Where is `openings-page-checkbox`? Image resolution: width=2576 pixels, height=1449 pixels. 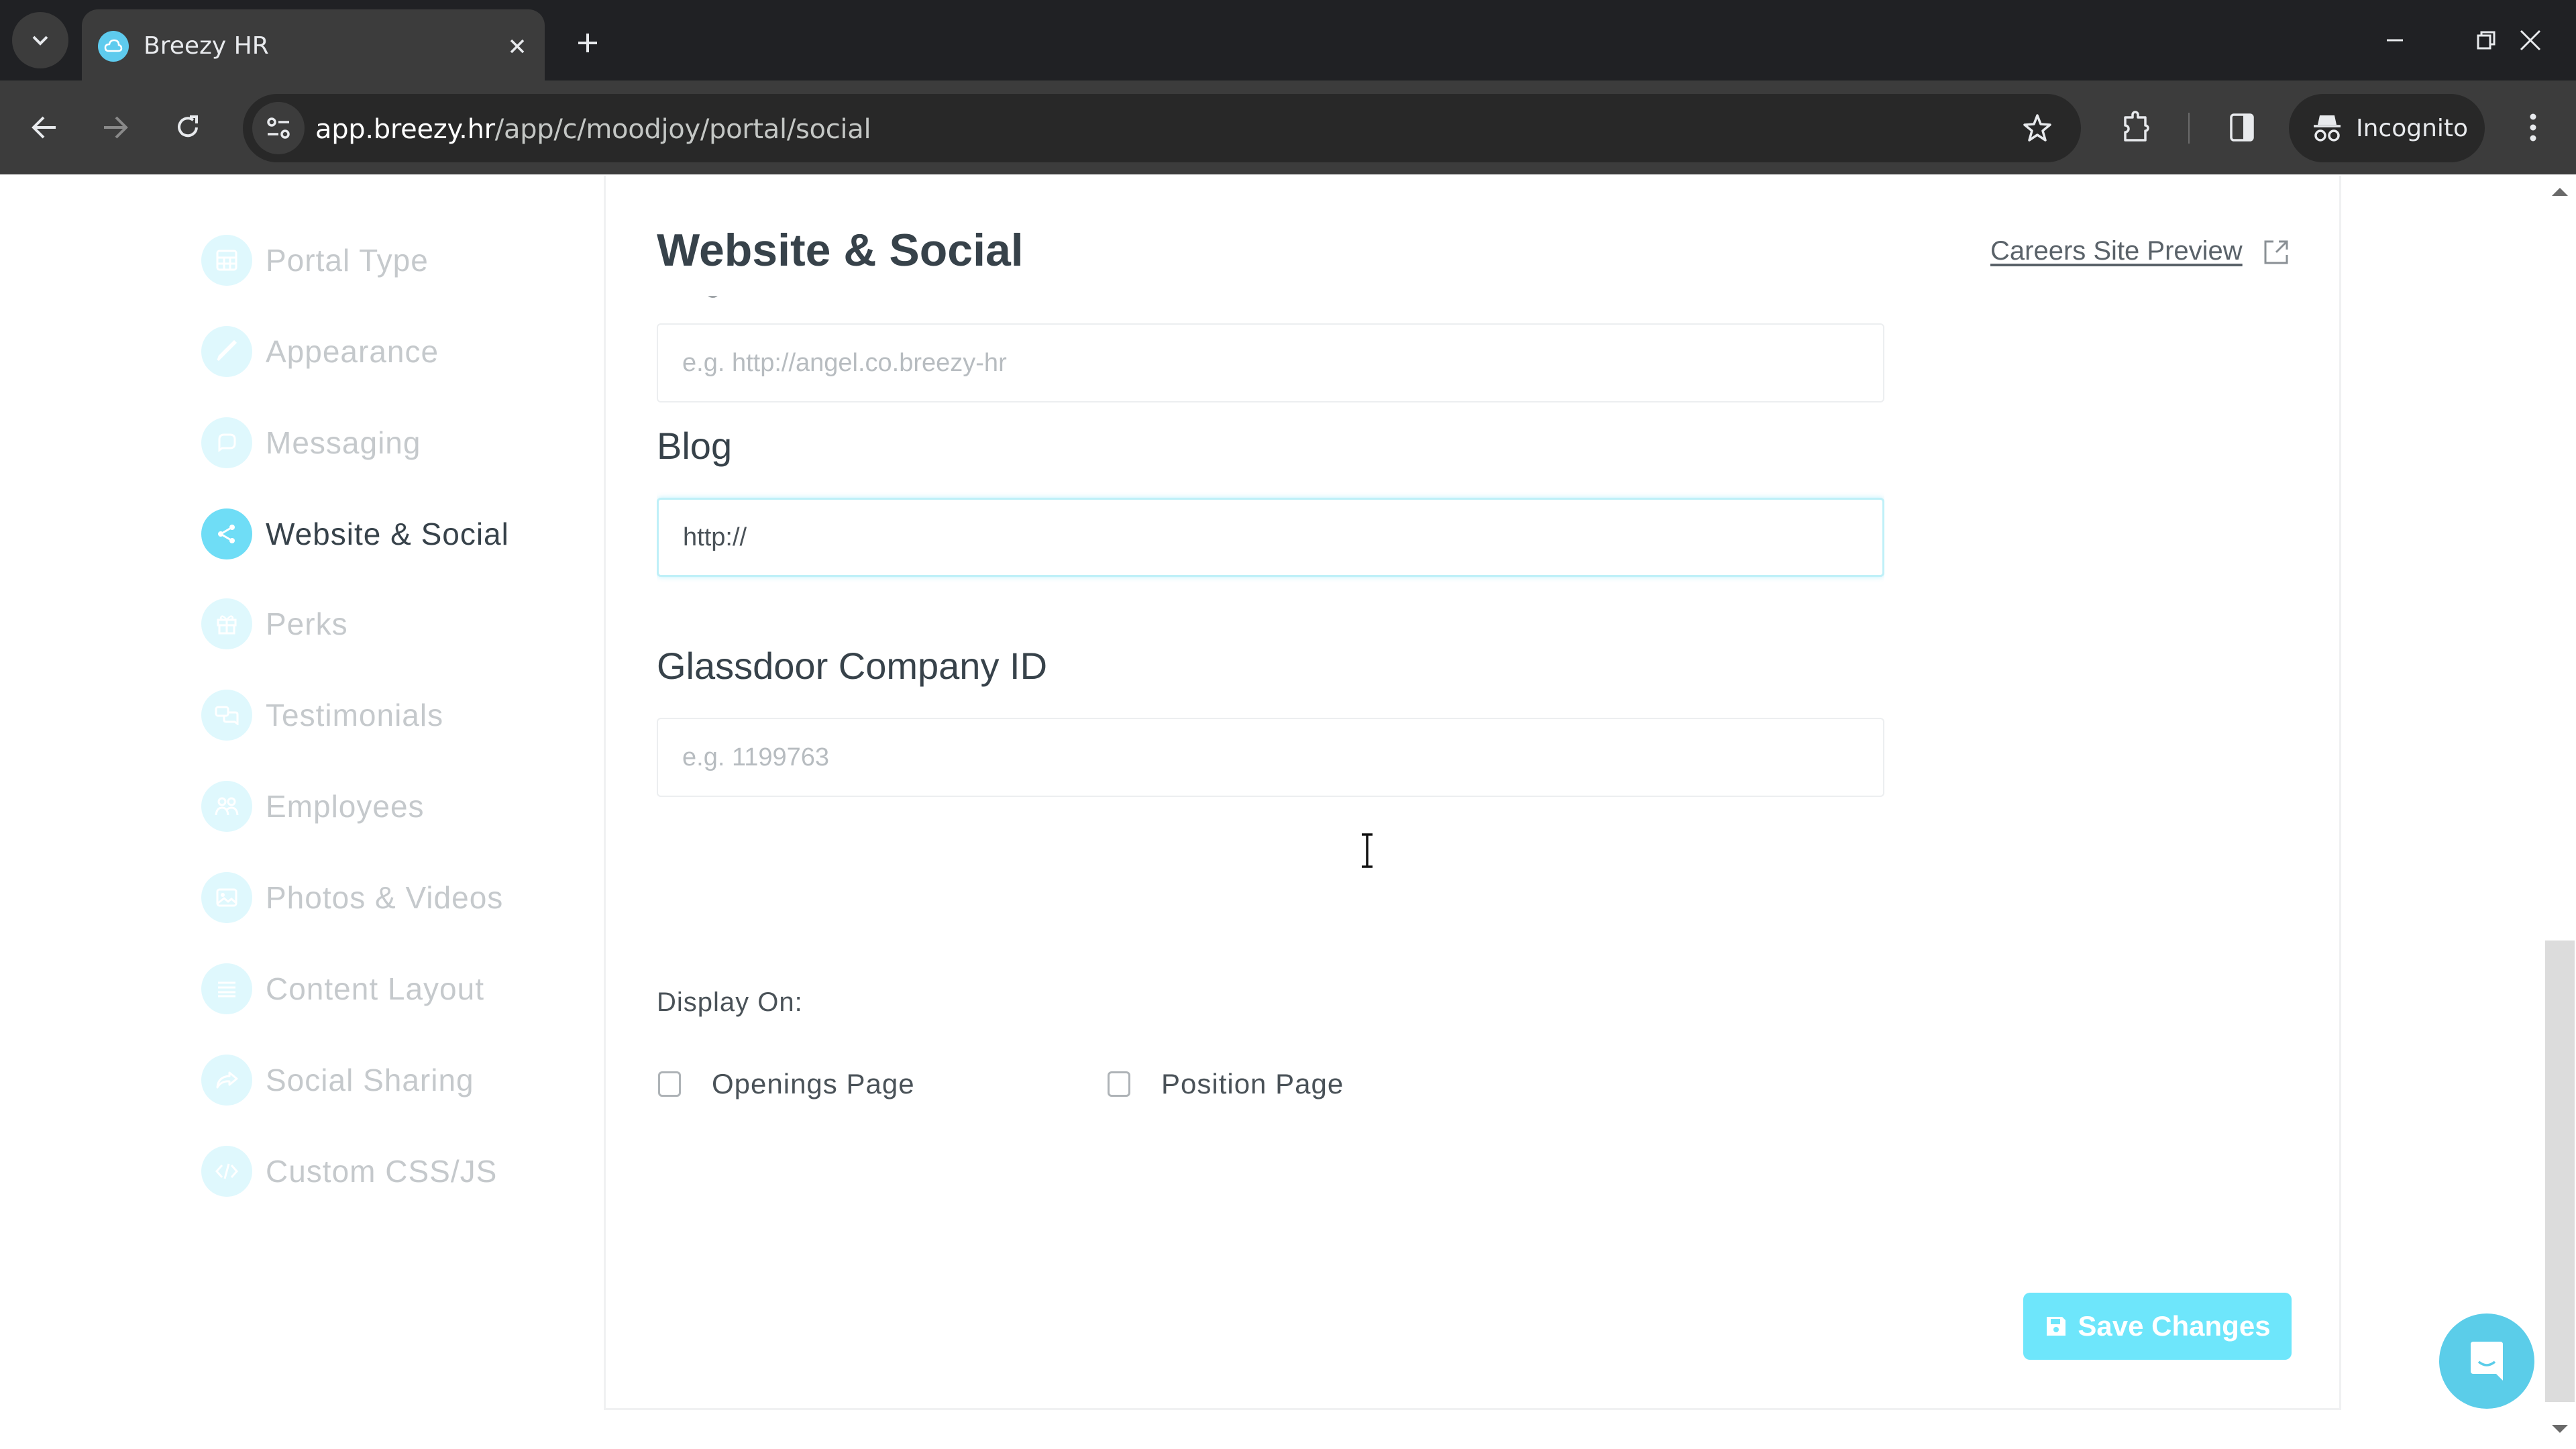
openings-page-checkbox is located at coordinates (669, 1084).